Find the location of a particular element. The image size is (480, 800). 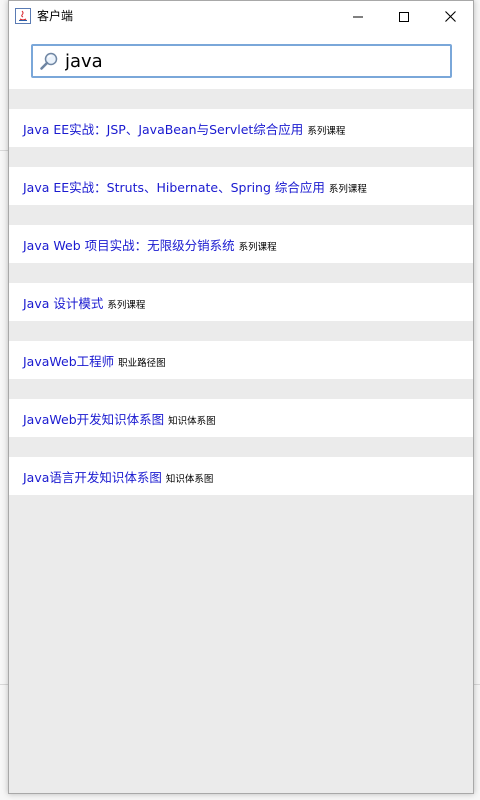

search-input is located at coordinates (250, 61).